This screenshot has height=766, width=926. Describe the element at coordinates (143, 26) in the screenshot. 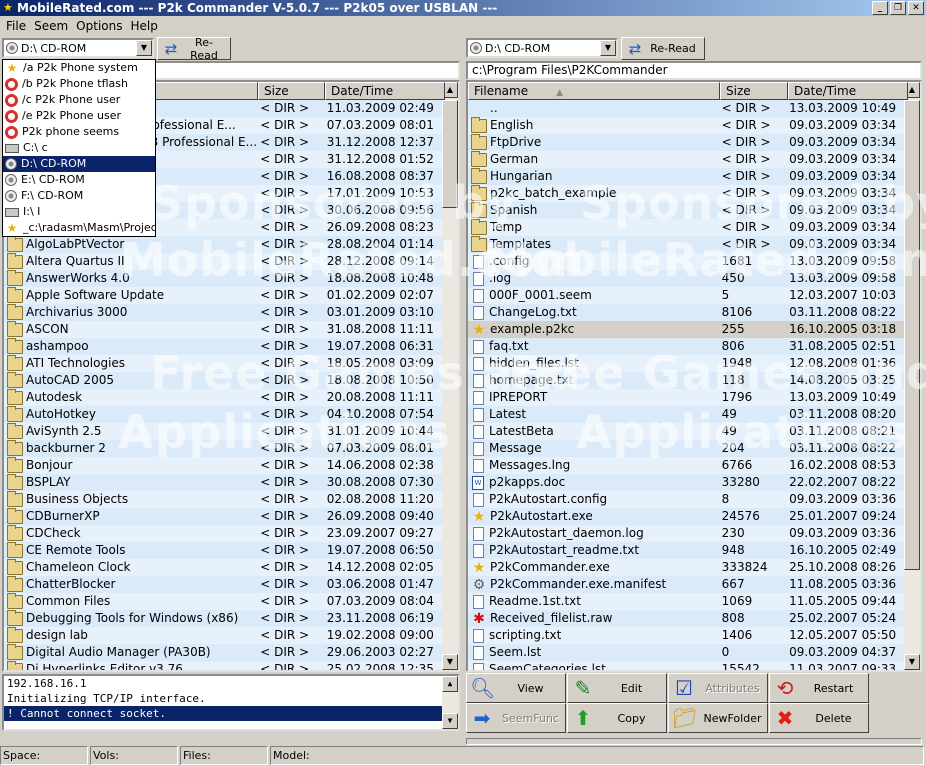

I see `menu-help: Help` at that location.